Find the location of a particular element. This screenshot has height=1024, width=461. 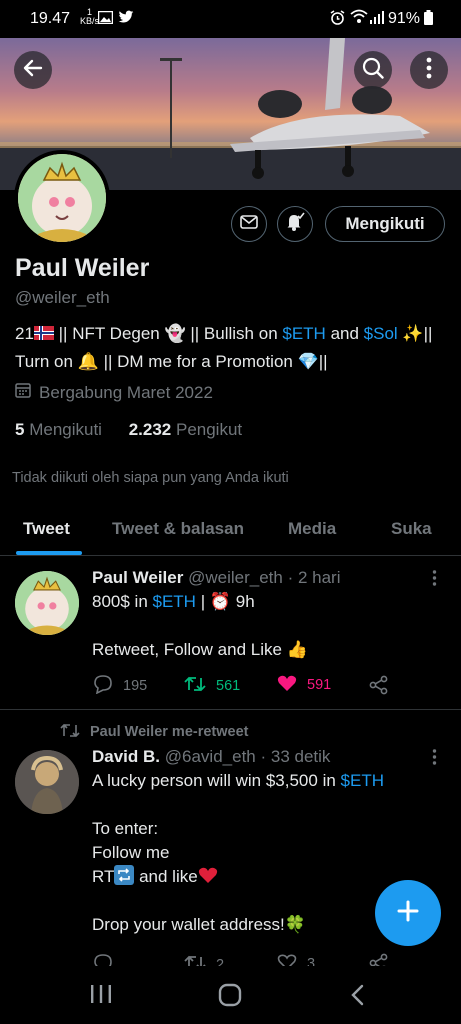

bell-check-icon is located at coordinates (295, 224).